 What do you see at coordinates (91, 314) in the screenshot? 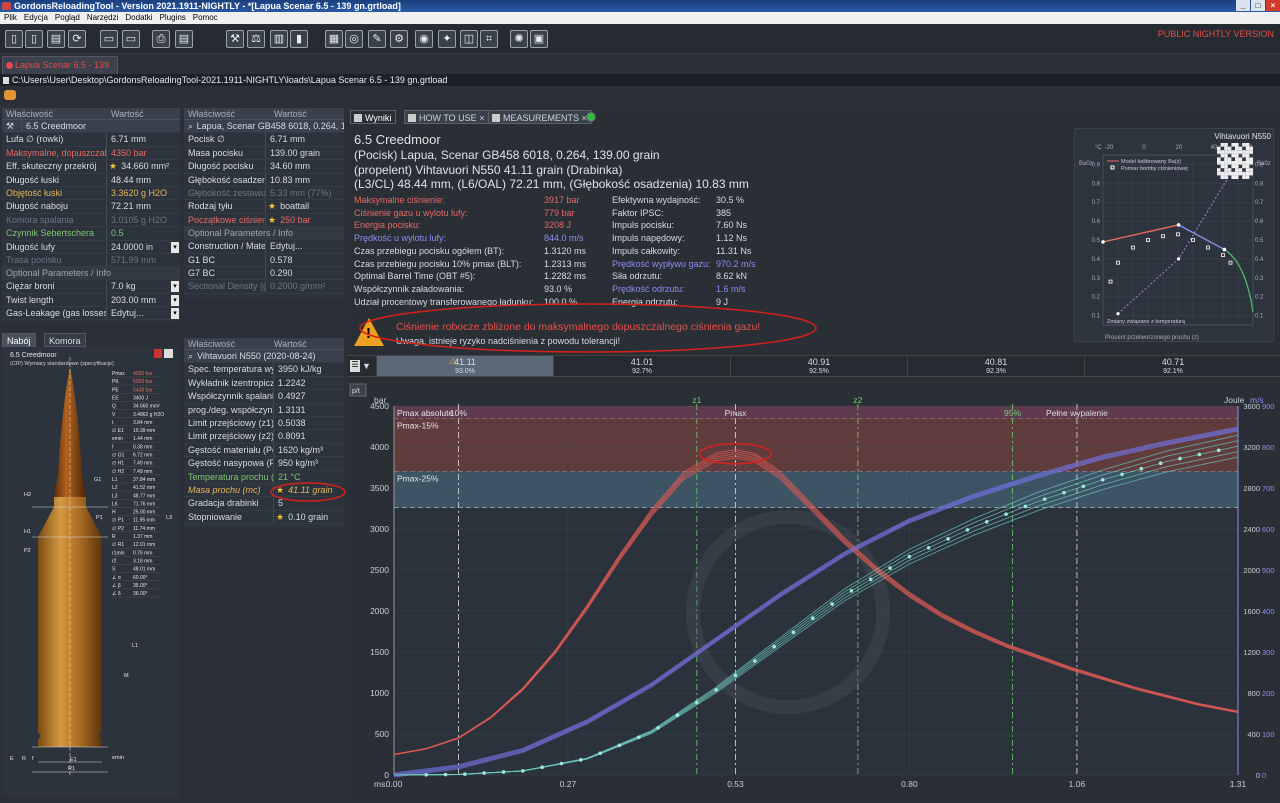
I see `caliber-opt-row: Gas-Leakage (gas losses) Edytuj... ▾` at bounding box center [91, 314].